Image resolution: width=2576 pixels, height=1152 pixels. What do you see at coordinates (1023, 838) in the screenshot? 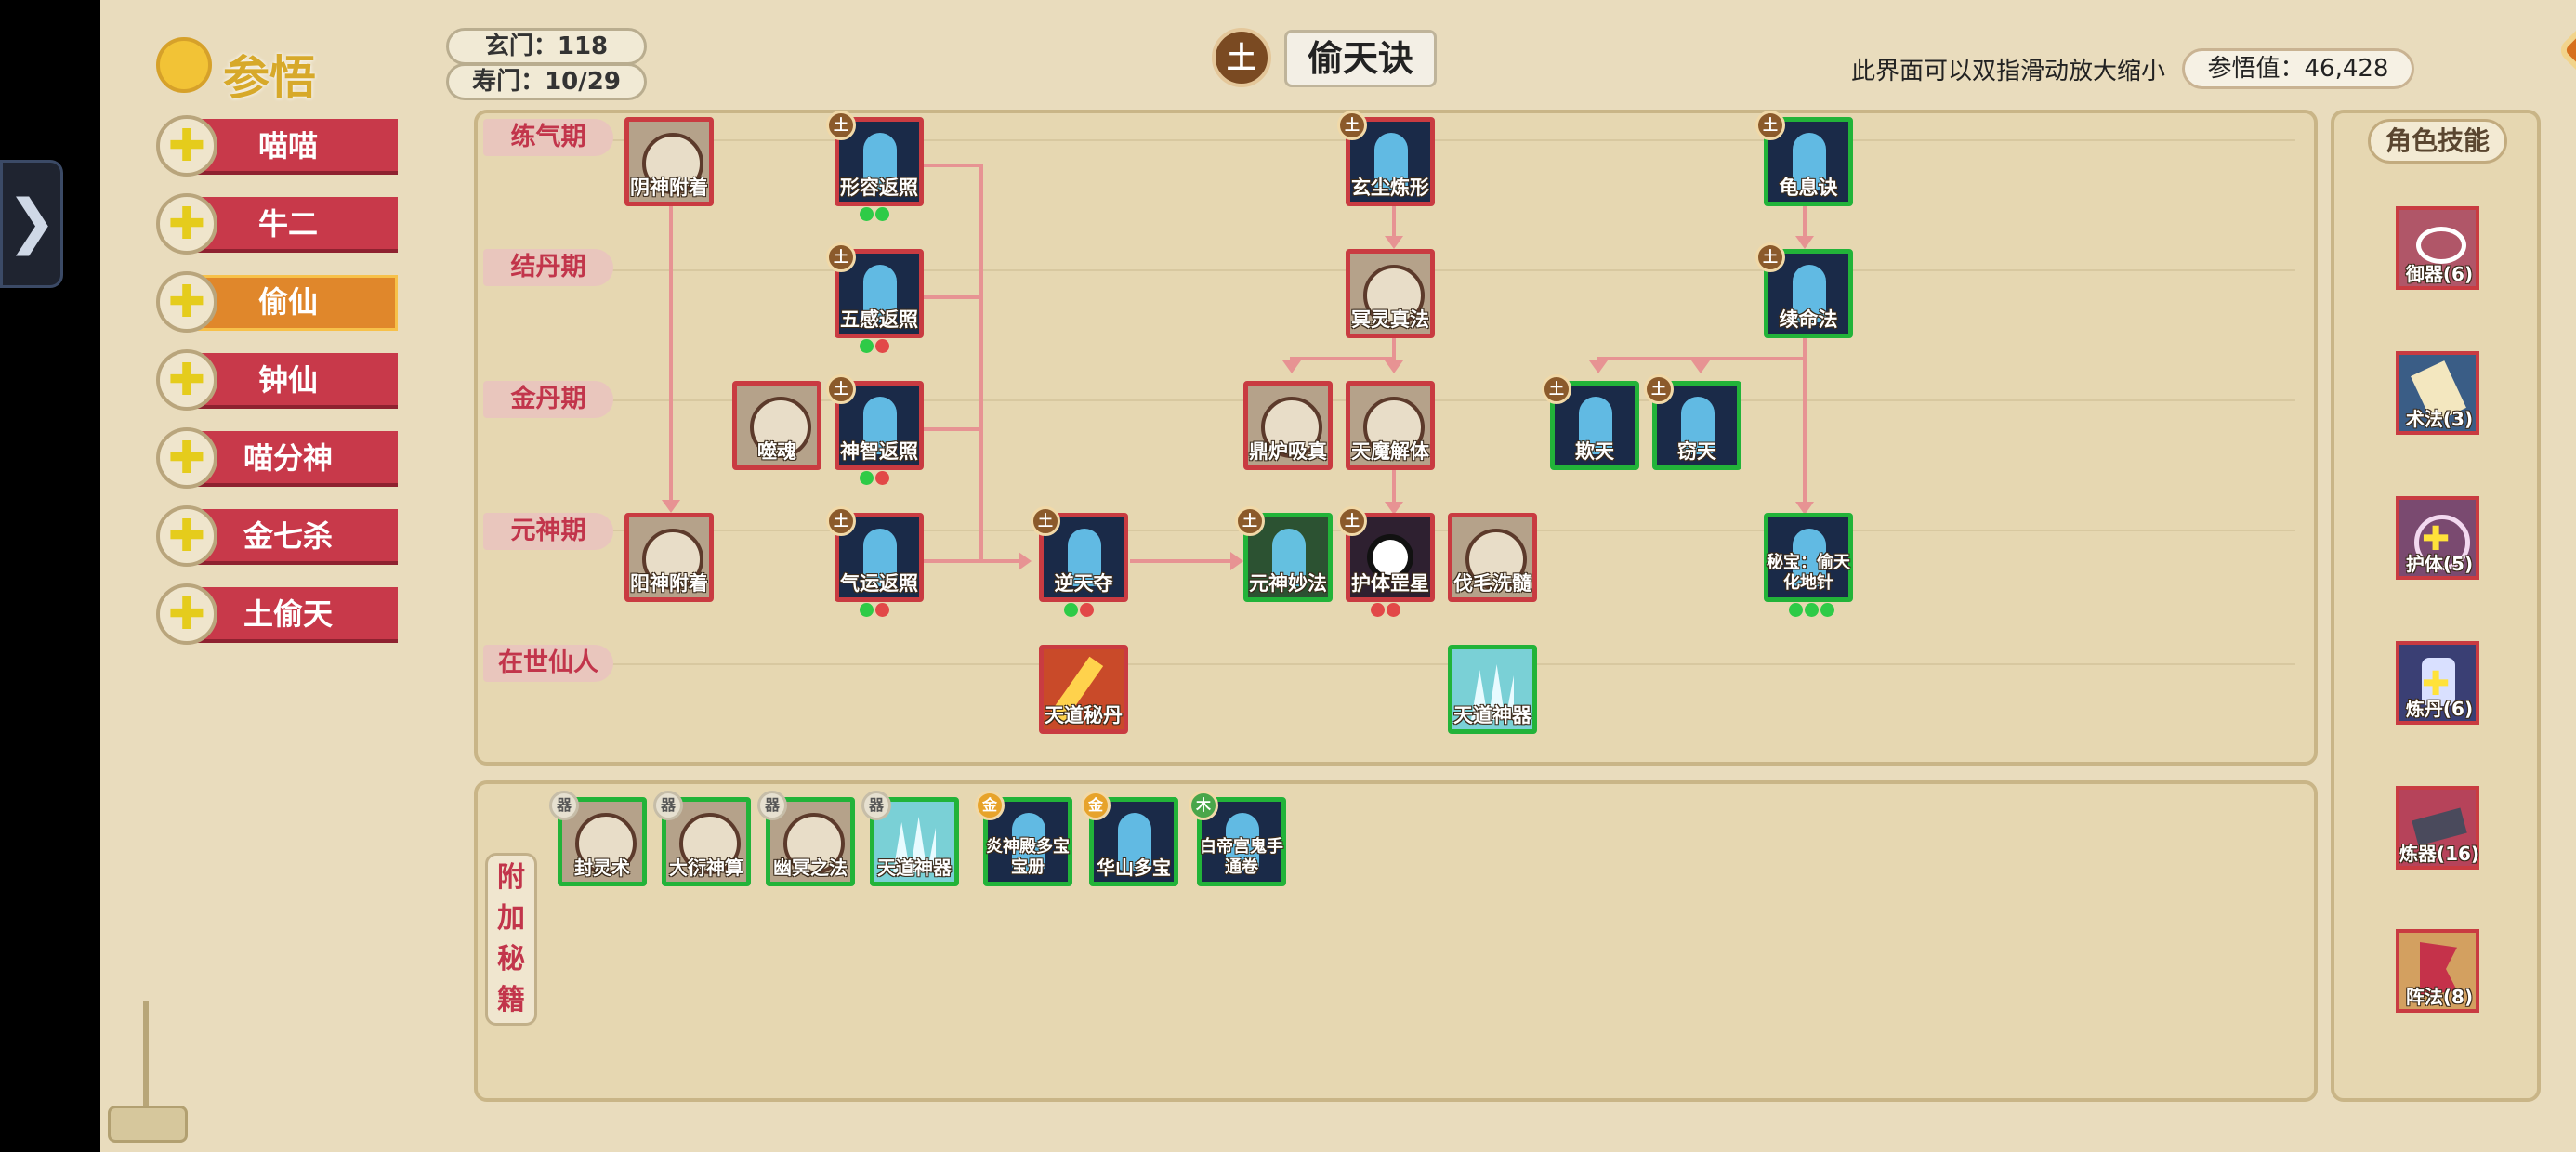
I see `extra-manual-item: 金 炎神殿多宝宝册` at bounding box center [1023, 838].